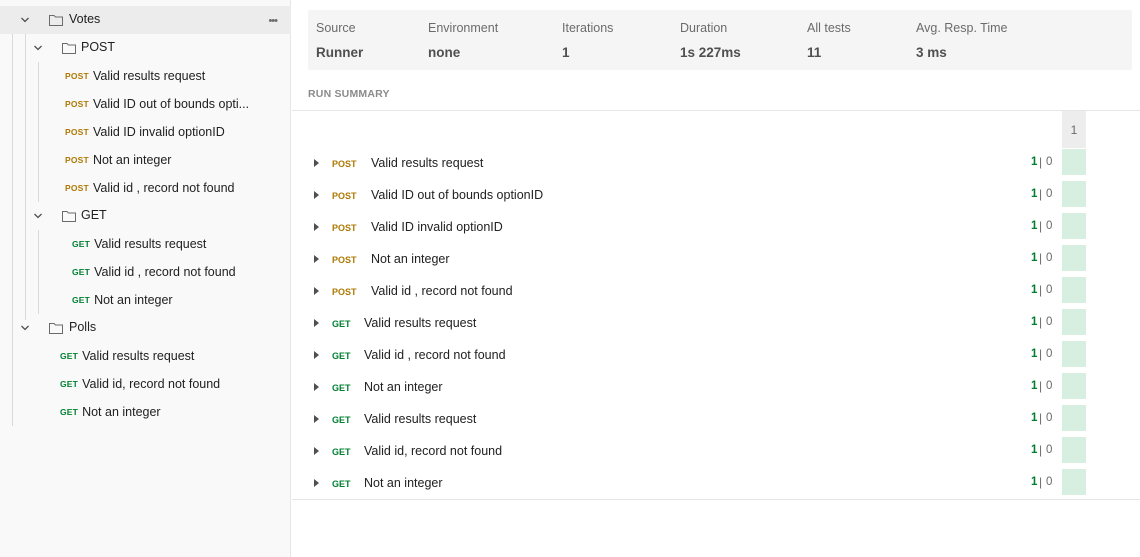  Describe the element at coordinates (716, 163) in the screenshot. I see `result-row: POST Valid results request 1 | 0` at that location.